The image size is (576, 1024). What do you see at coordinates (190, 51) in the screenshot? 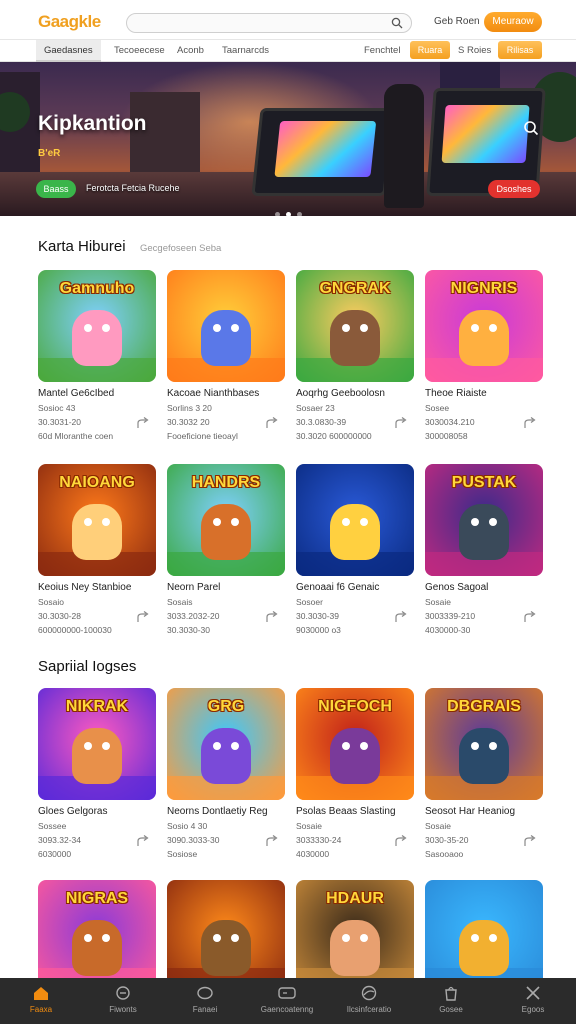
I see `nav-item-2: Aconb` at bounding box center [190, 51].